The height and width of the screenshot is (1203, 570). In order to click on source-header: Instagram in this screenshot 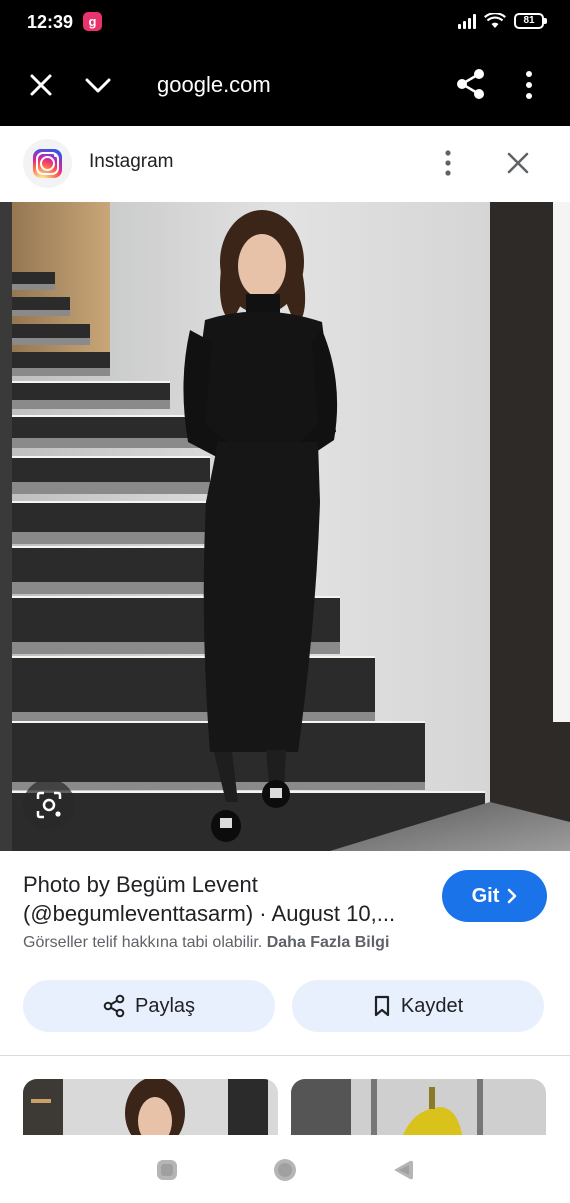, I will do `click(285, 164)`.